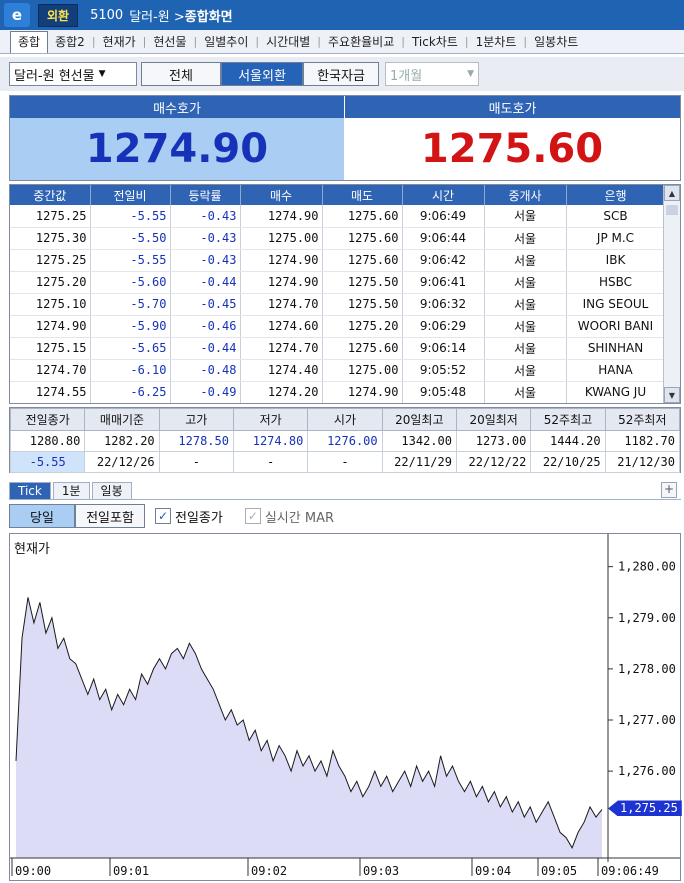  I want to click on tick-cell: -5.65, so click(130, 348).